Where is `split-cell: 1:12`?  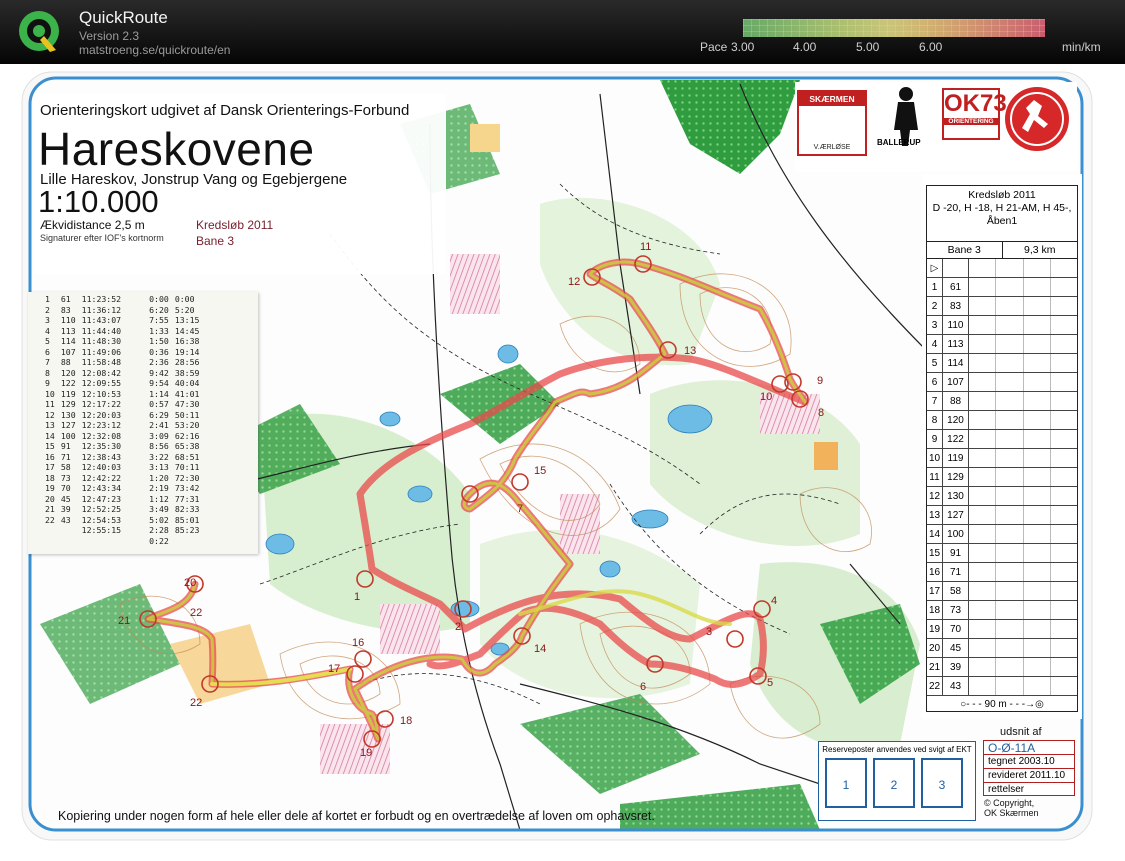 split-cell: 1:12 is located at coordinates (159, 498).